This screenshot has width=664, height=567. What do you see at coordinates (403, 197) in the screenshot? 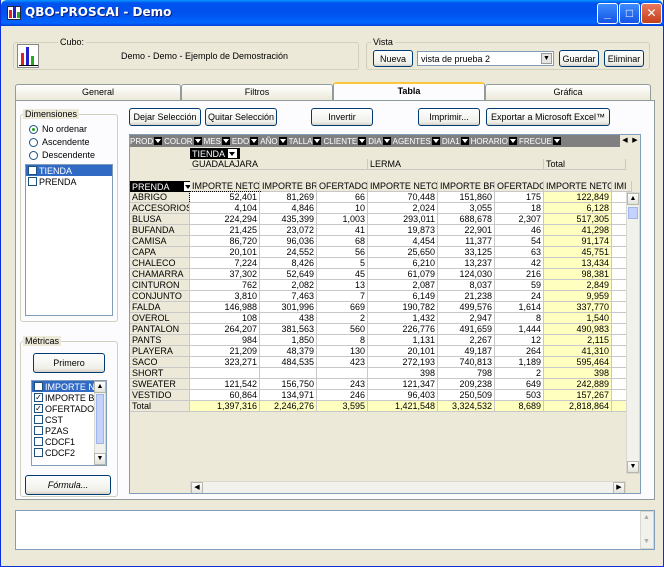
I see `table-cell: 70,448` at bounding box center [403, 197].